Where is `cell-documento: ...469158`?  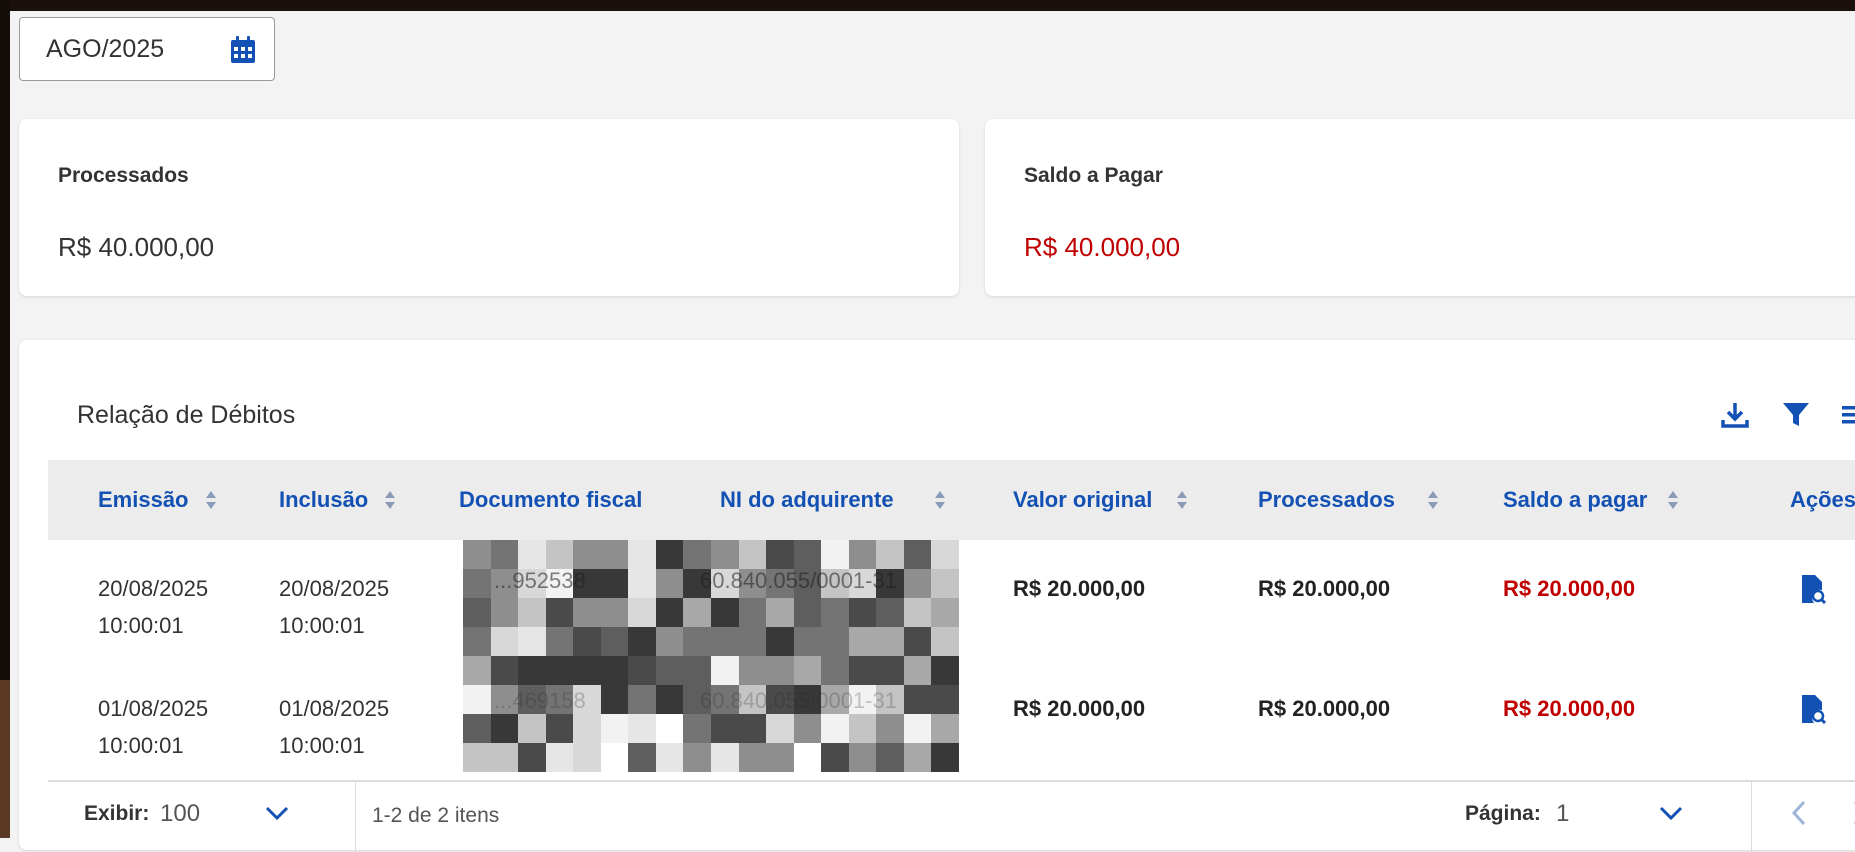
cell-documento: ...469158 is located at coordinates (540, 700).